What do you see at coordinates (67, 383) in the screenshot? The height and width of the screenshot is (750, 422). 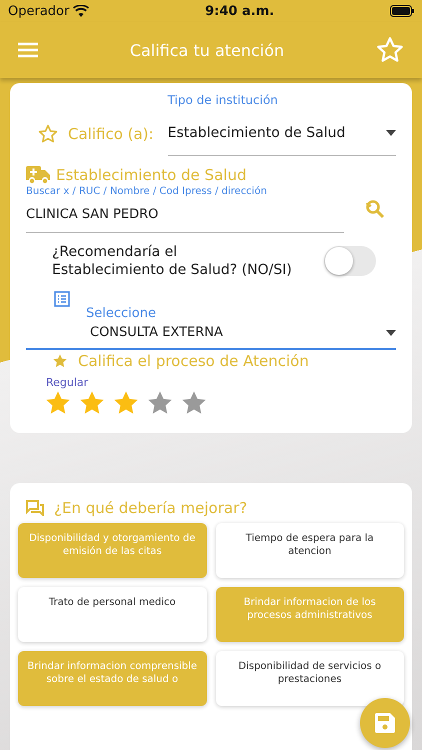 I see `rating-label: Regular` at bounding box center [67, 383].